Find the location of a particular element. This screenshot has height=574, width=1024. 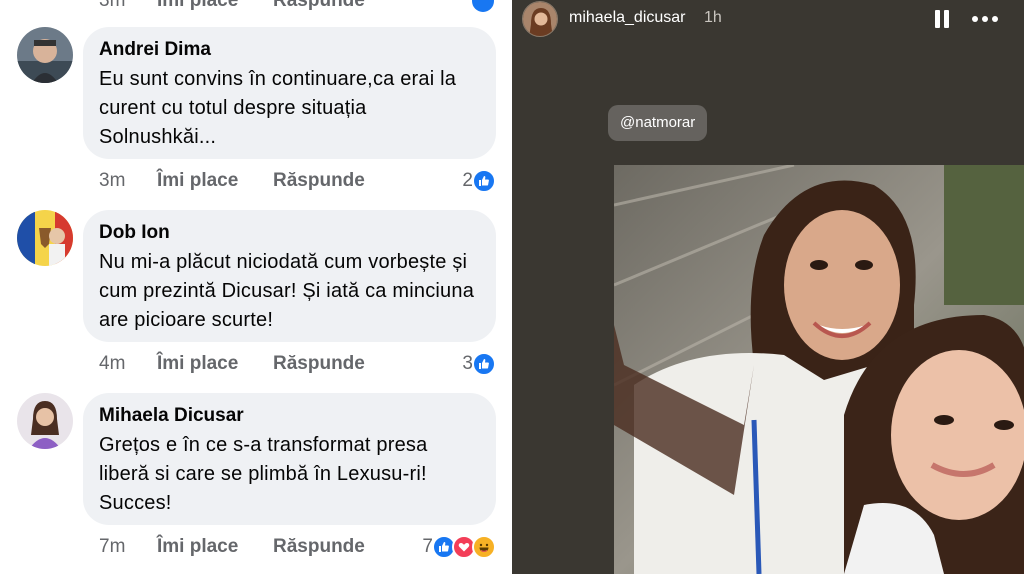

comment-author: Dob Ion is located at coordinates (289, 233).